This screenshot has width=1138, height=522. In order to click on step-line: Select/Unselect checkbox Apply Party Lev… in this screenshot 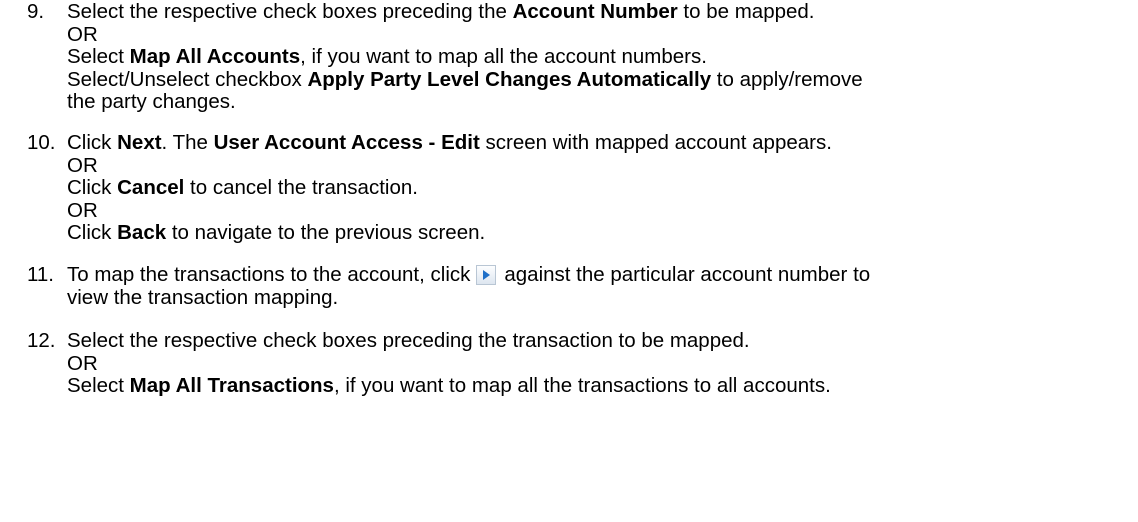, I will do `click(465, 79)`.